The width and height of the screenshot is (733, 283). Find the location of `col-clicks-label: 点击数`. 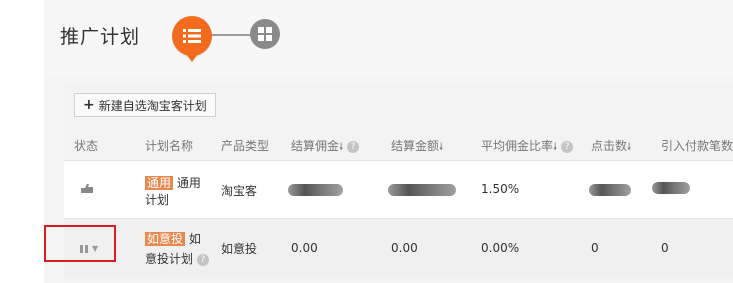

col-clicks-label: 点击数 is located at coordinates (609, 146).